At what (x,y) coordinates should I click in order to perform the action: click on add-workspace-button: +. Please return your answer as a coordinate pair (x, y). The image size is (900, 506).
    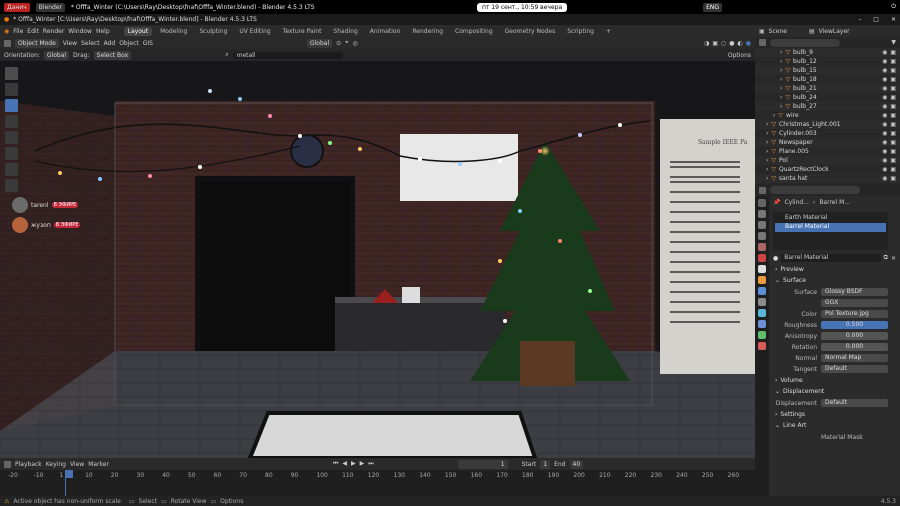
    Looking at the image, I should click on (608, 31).